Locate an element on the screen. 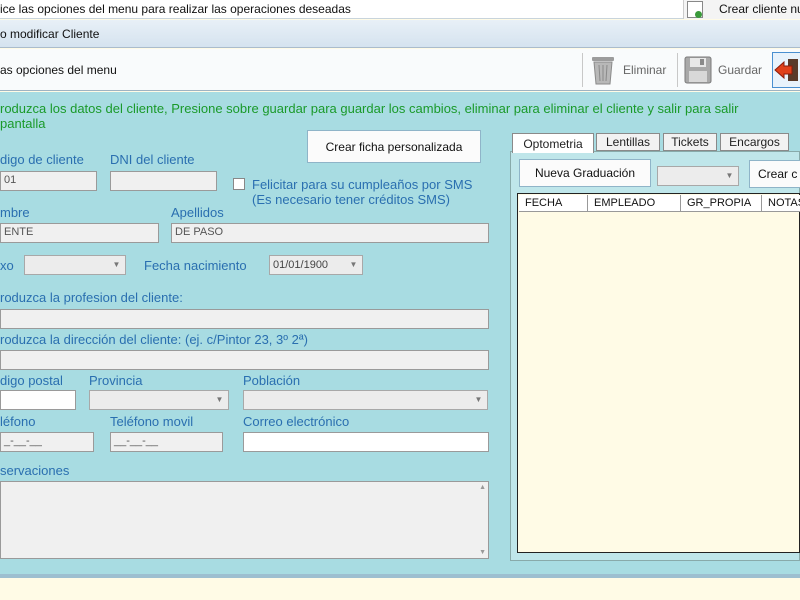 This screenshot has height=600, width=800. sms-checkbox is located at coordinates (239, 184).